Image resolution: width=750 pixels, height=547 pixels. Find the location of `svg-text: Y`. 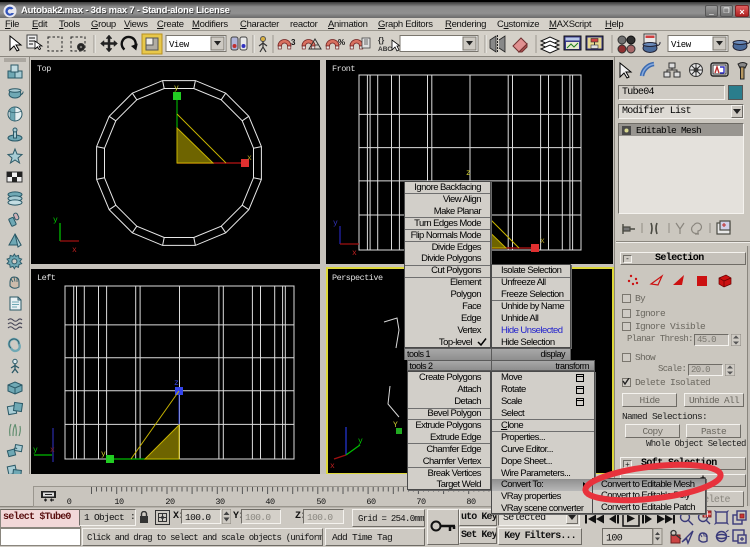

svg-text: Y is located at coordinates (395, 425).